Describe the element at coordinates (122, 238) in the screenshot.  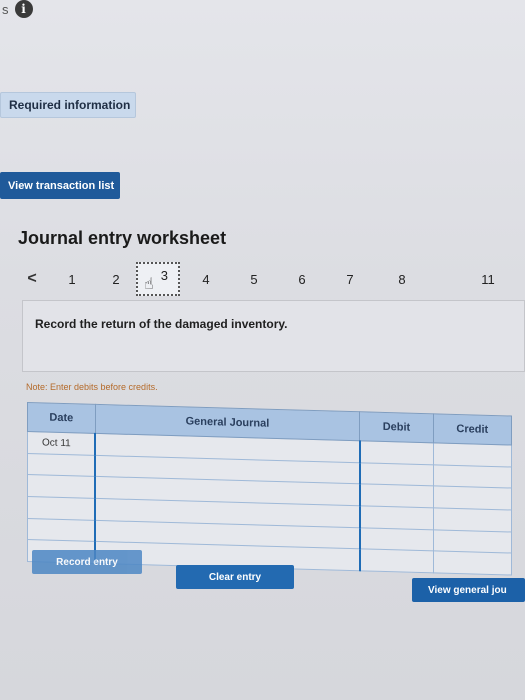
I see `worksheet-title: Journal entry worksheet` at that location.